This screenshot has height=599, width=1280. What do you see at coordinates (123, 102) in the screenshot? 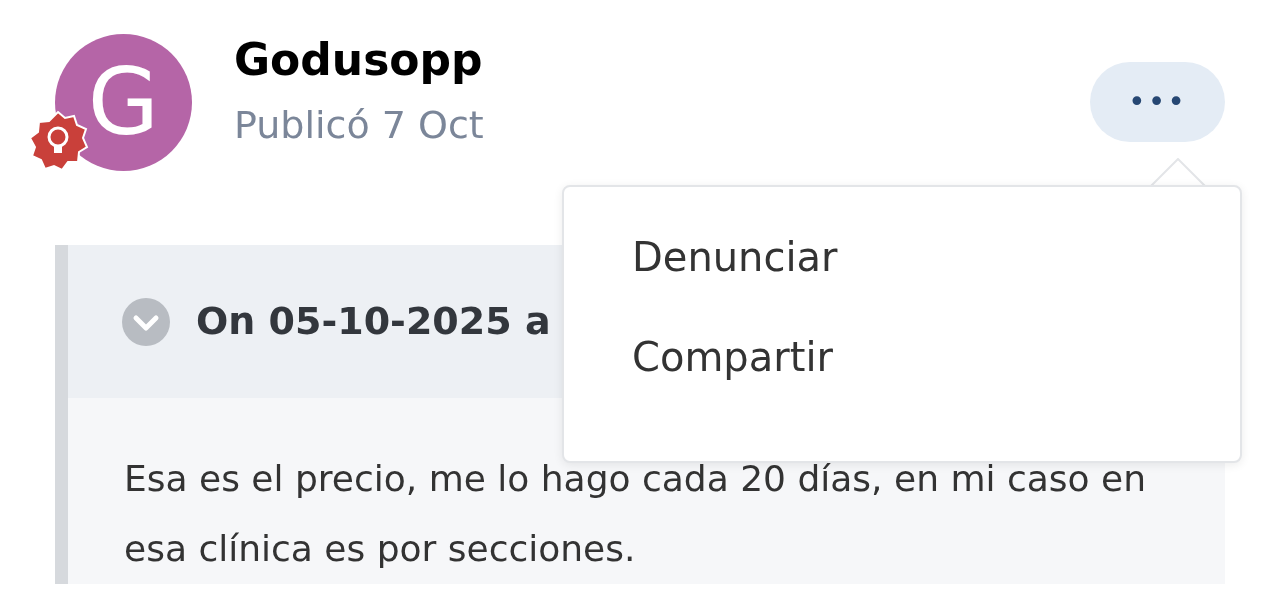
I see `avatar: G` at bounding box center [123, 102].